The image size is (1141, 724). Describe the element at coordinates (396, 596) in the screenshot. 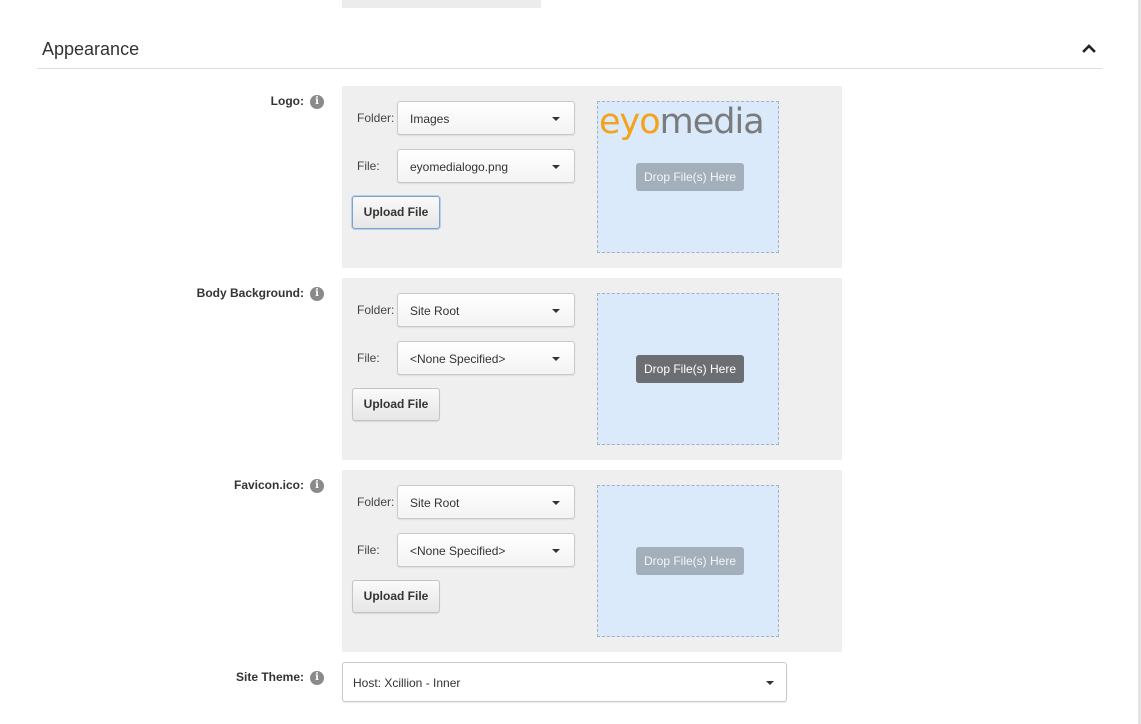

I see `favicon-upload-button: Upload File` at that location.